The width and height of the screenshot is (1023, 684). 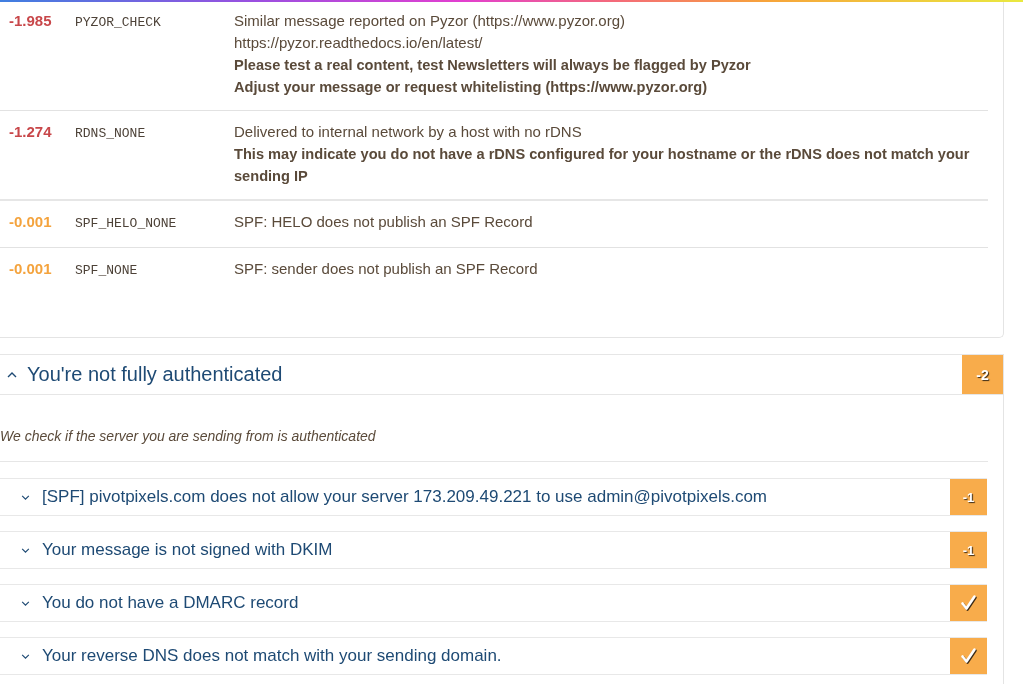 I want to click on rule-name: SPF_HELO_NONE, so click(x=126, y=223).